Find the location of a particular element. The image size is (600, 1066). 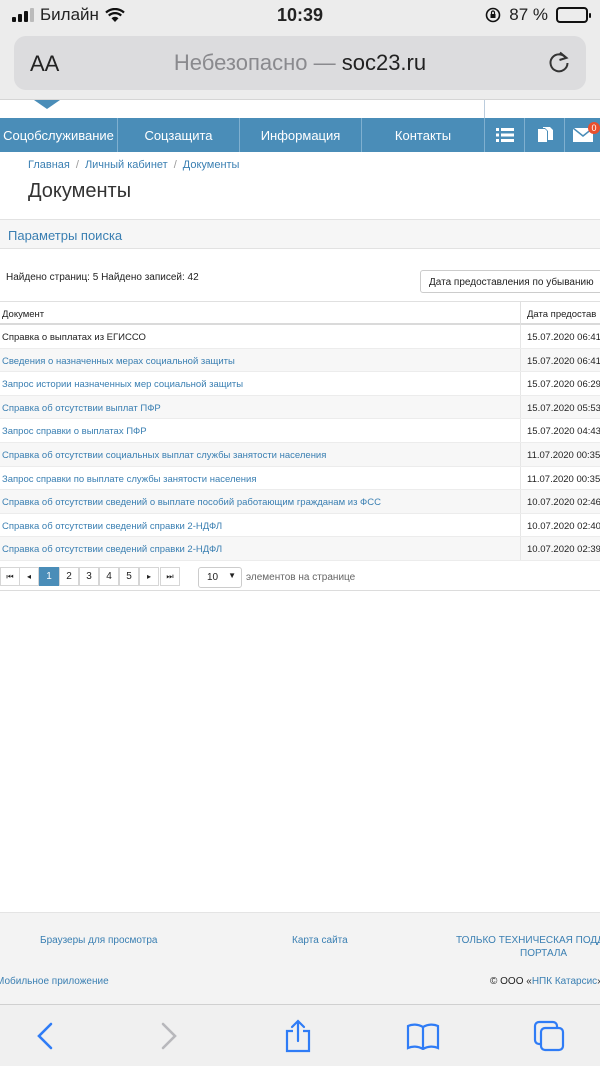

back-button is located at coordinates (45, 1036).